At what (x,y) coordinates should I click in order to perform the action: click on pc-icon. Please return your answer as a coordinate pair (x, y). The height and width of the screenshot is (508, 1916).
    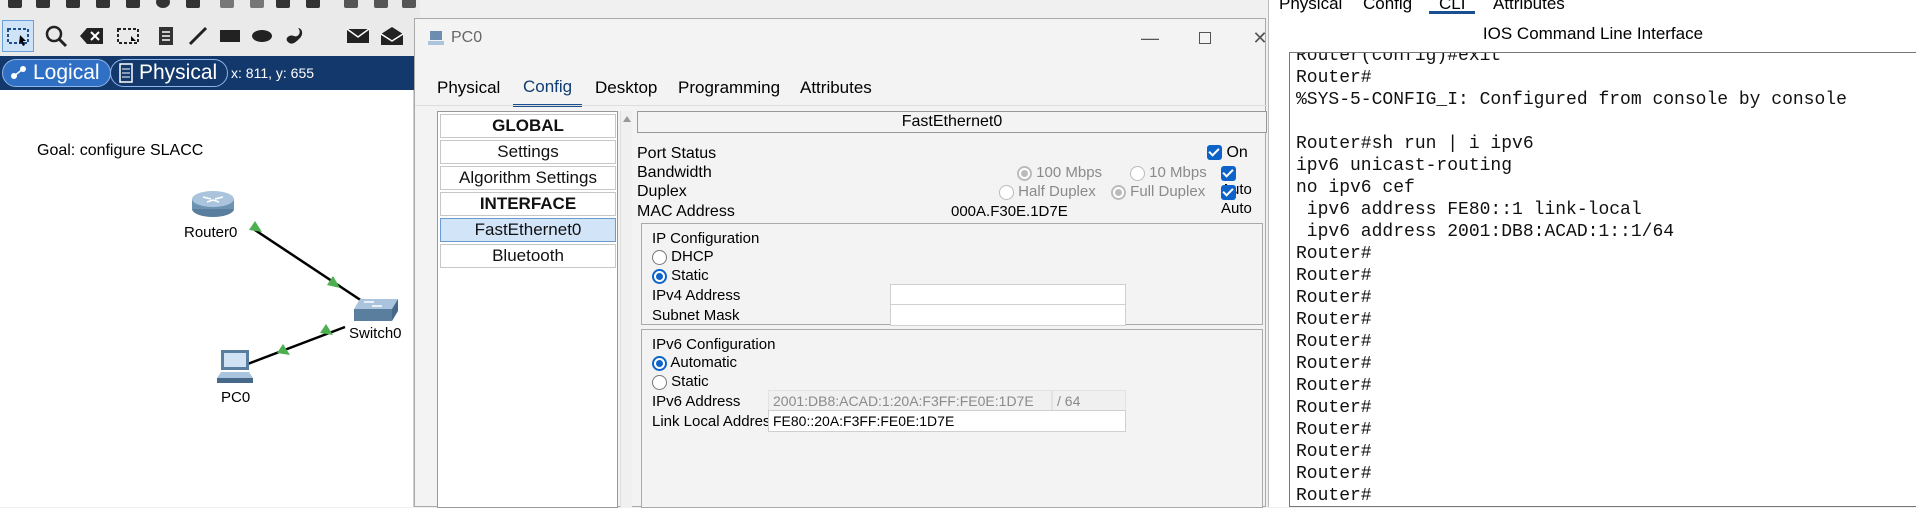
    Looking at the image, I should click on (235, 366).